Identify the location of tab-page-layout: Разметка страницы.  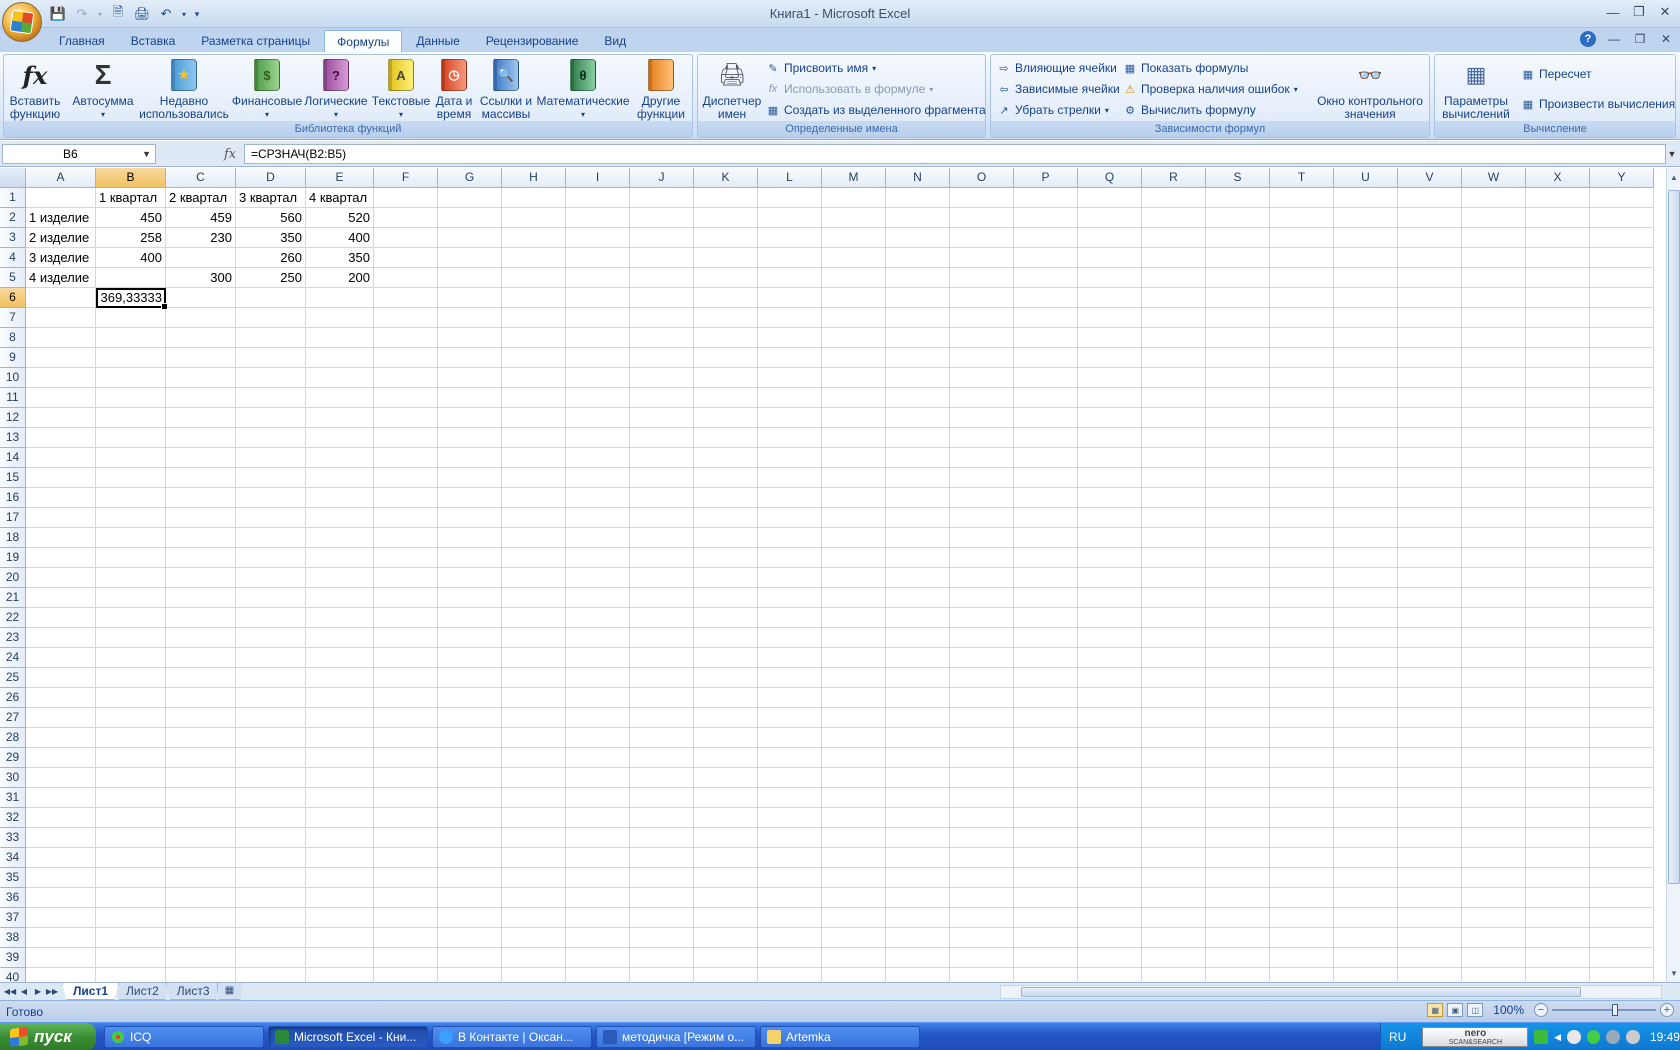
(255, 41).